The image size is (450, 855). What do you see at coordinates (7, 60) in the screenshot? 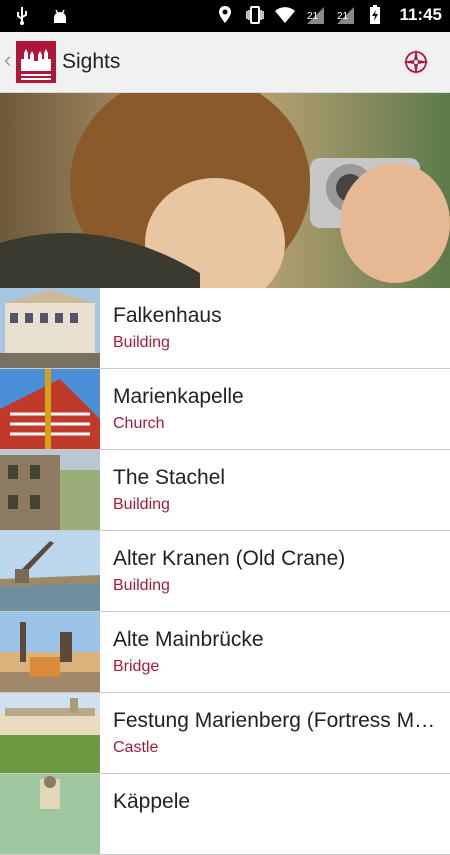
I see `chevron-left-icon: ‹` at bounding box center [7, 60].